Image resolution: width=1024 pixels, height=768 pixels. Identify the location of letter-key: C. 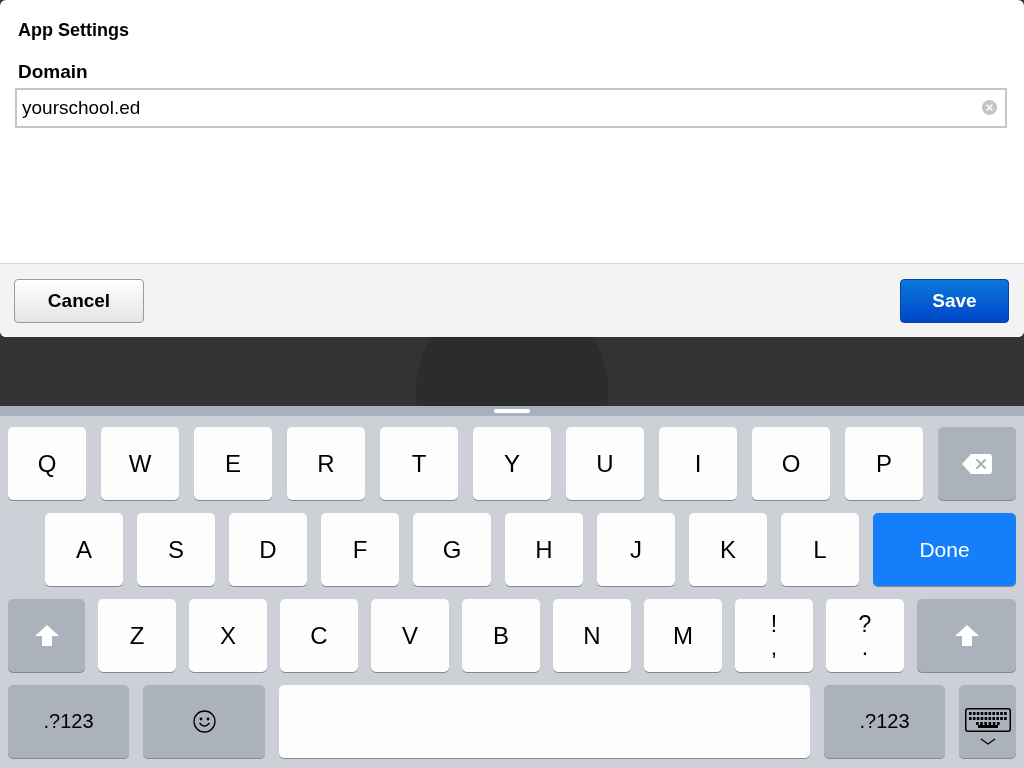
(319, 635).